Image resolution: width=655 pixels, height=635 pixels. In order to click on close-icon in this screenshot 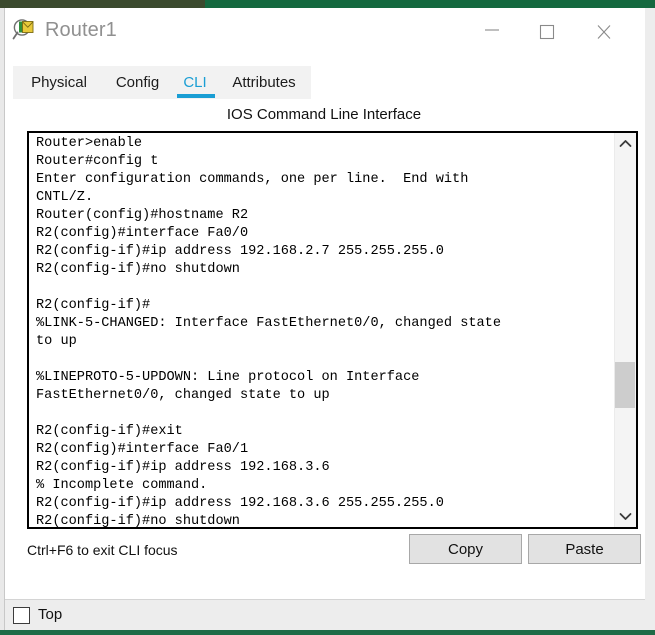, I will do `click(604, 32)`.